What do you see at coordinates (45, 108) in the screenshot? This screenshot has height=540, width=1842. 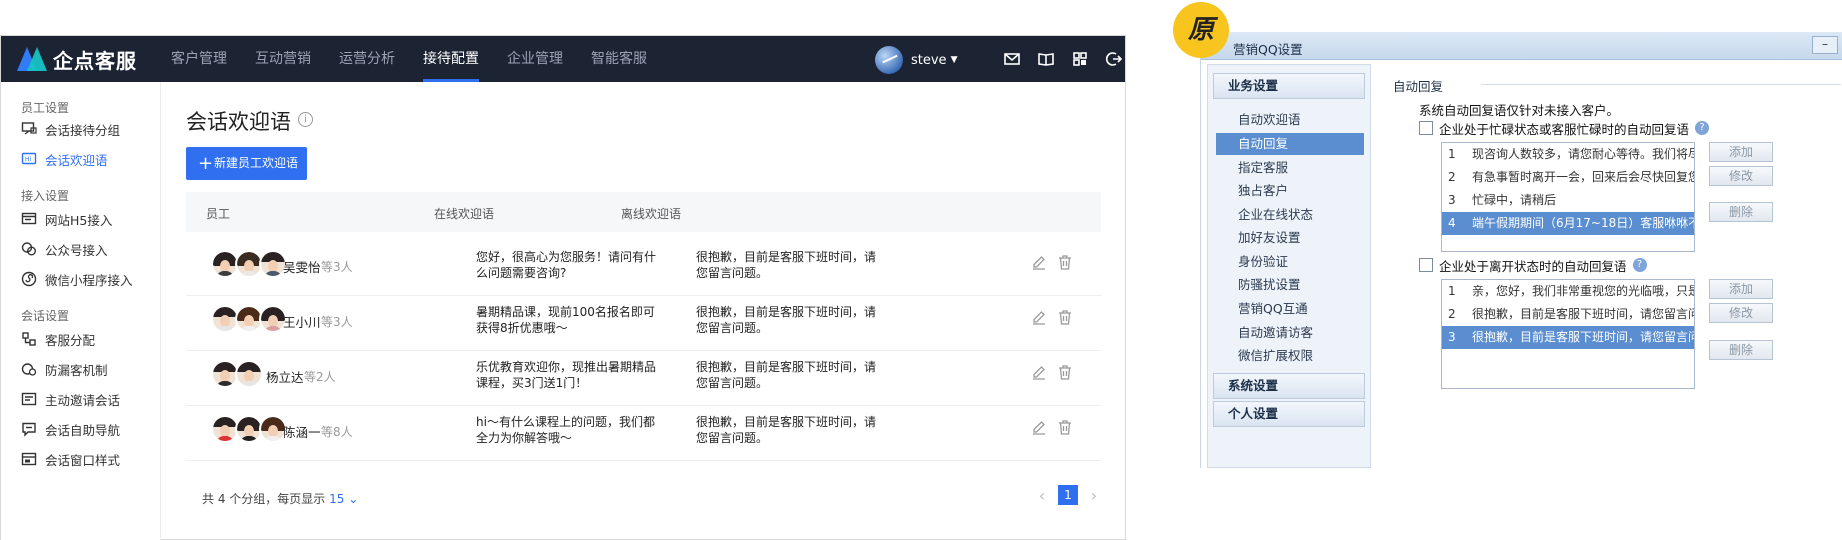 I see `sidebar-section-staff: 员工设置` at bounding box center [45, 108].